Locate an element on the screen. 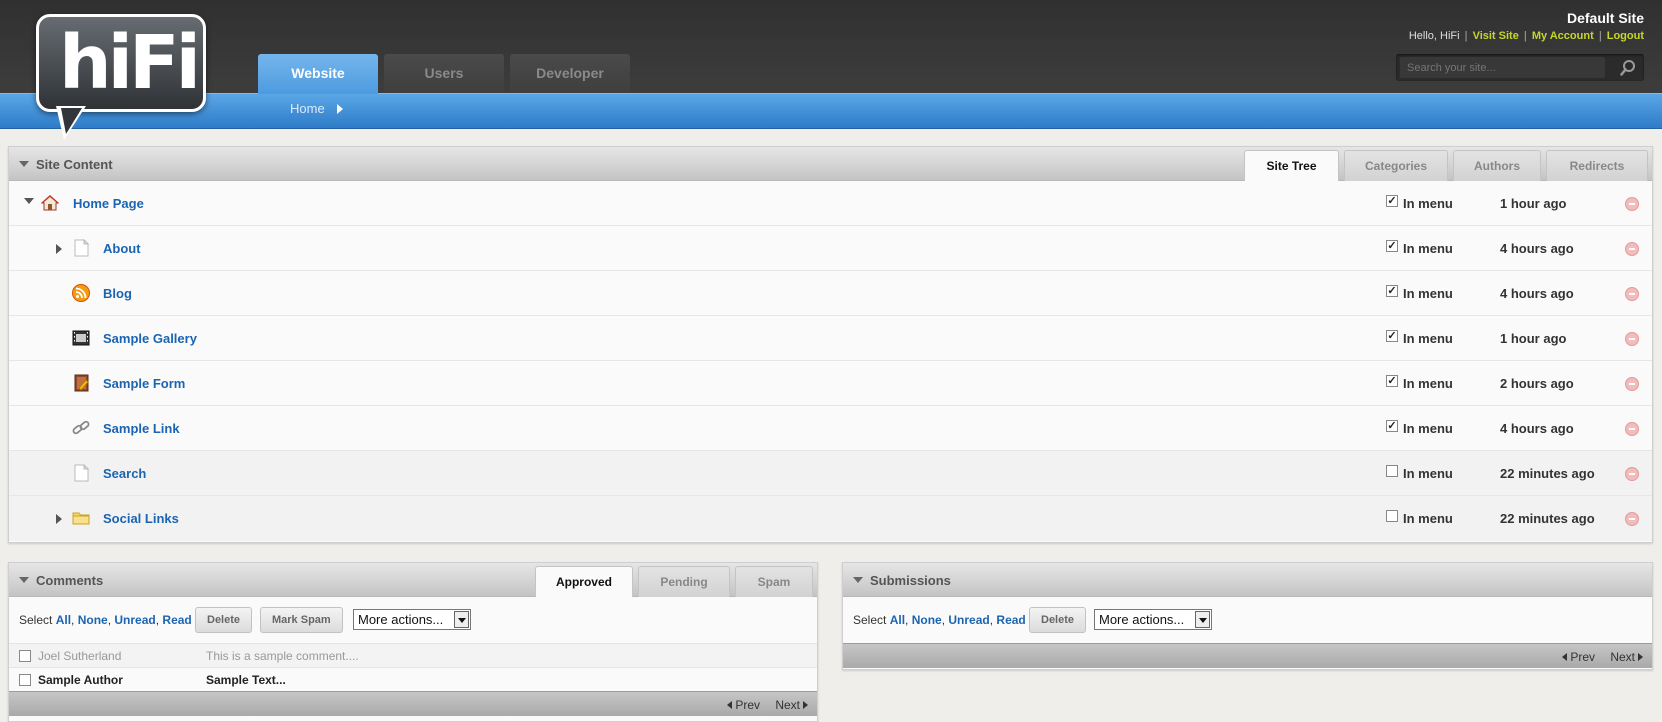 This screenshot has width=1662, height=722. page-link: Social Links is located at coordinates (141, 518).